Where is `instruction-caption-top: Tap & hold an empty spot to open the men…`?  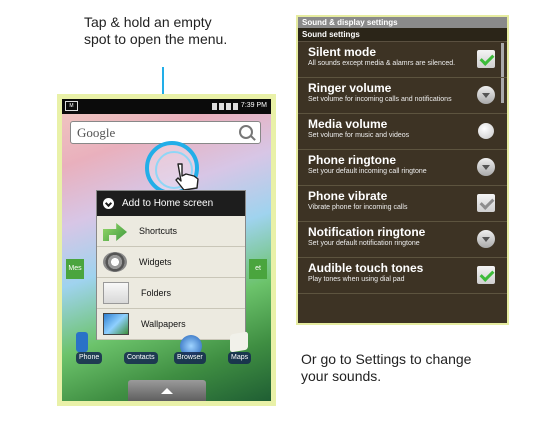 instruction-caption-top: Tap & hold an empty spot to open the men… is located at coordinates (156, 30).